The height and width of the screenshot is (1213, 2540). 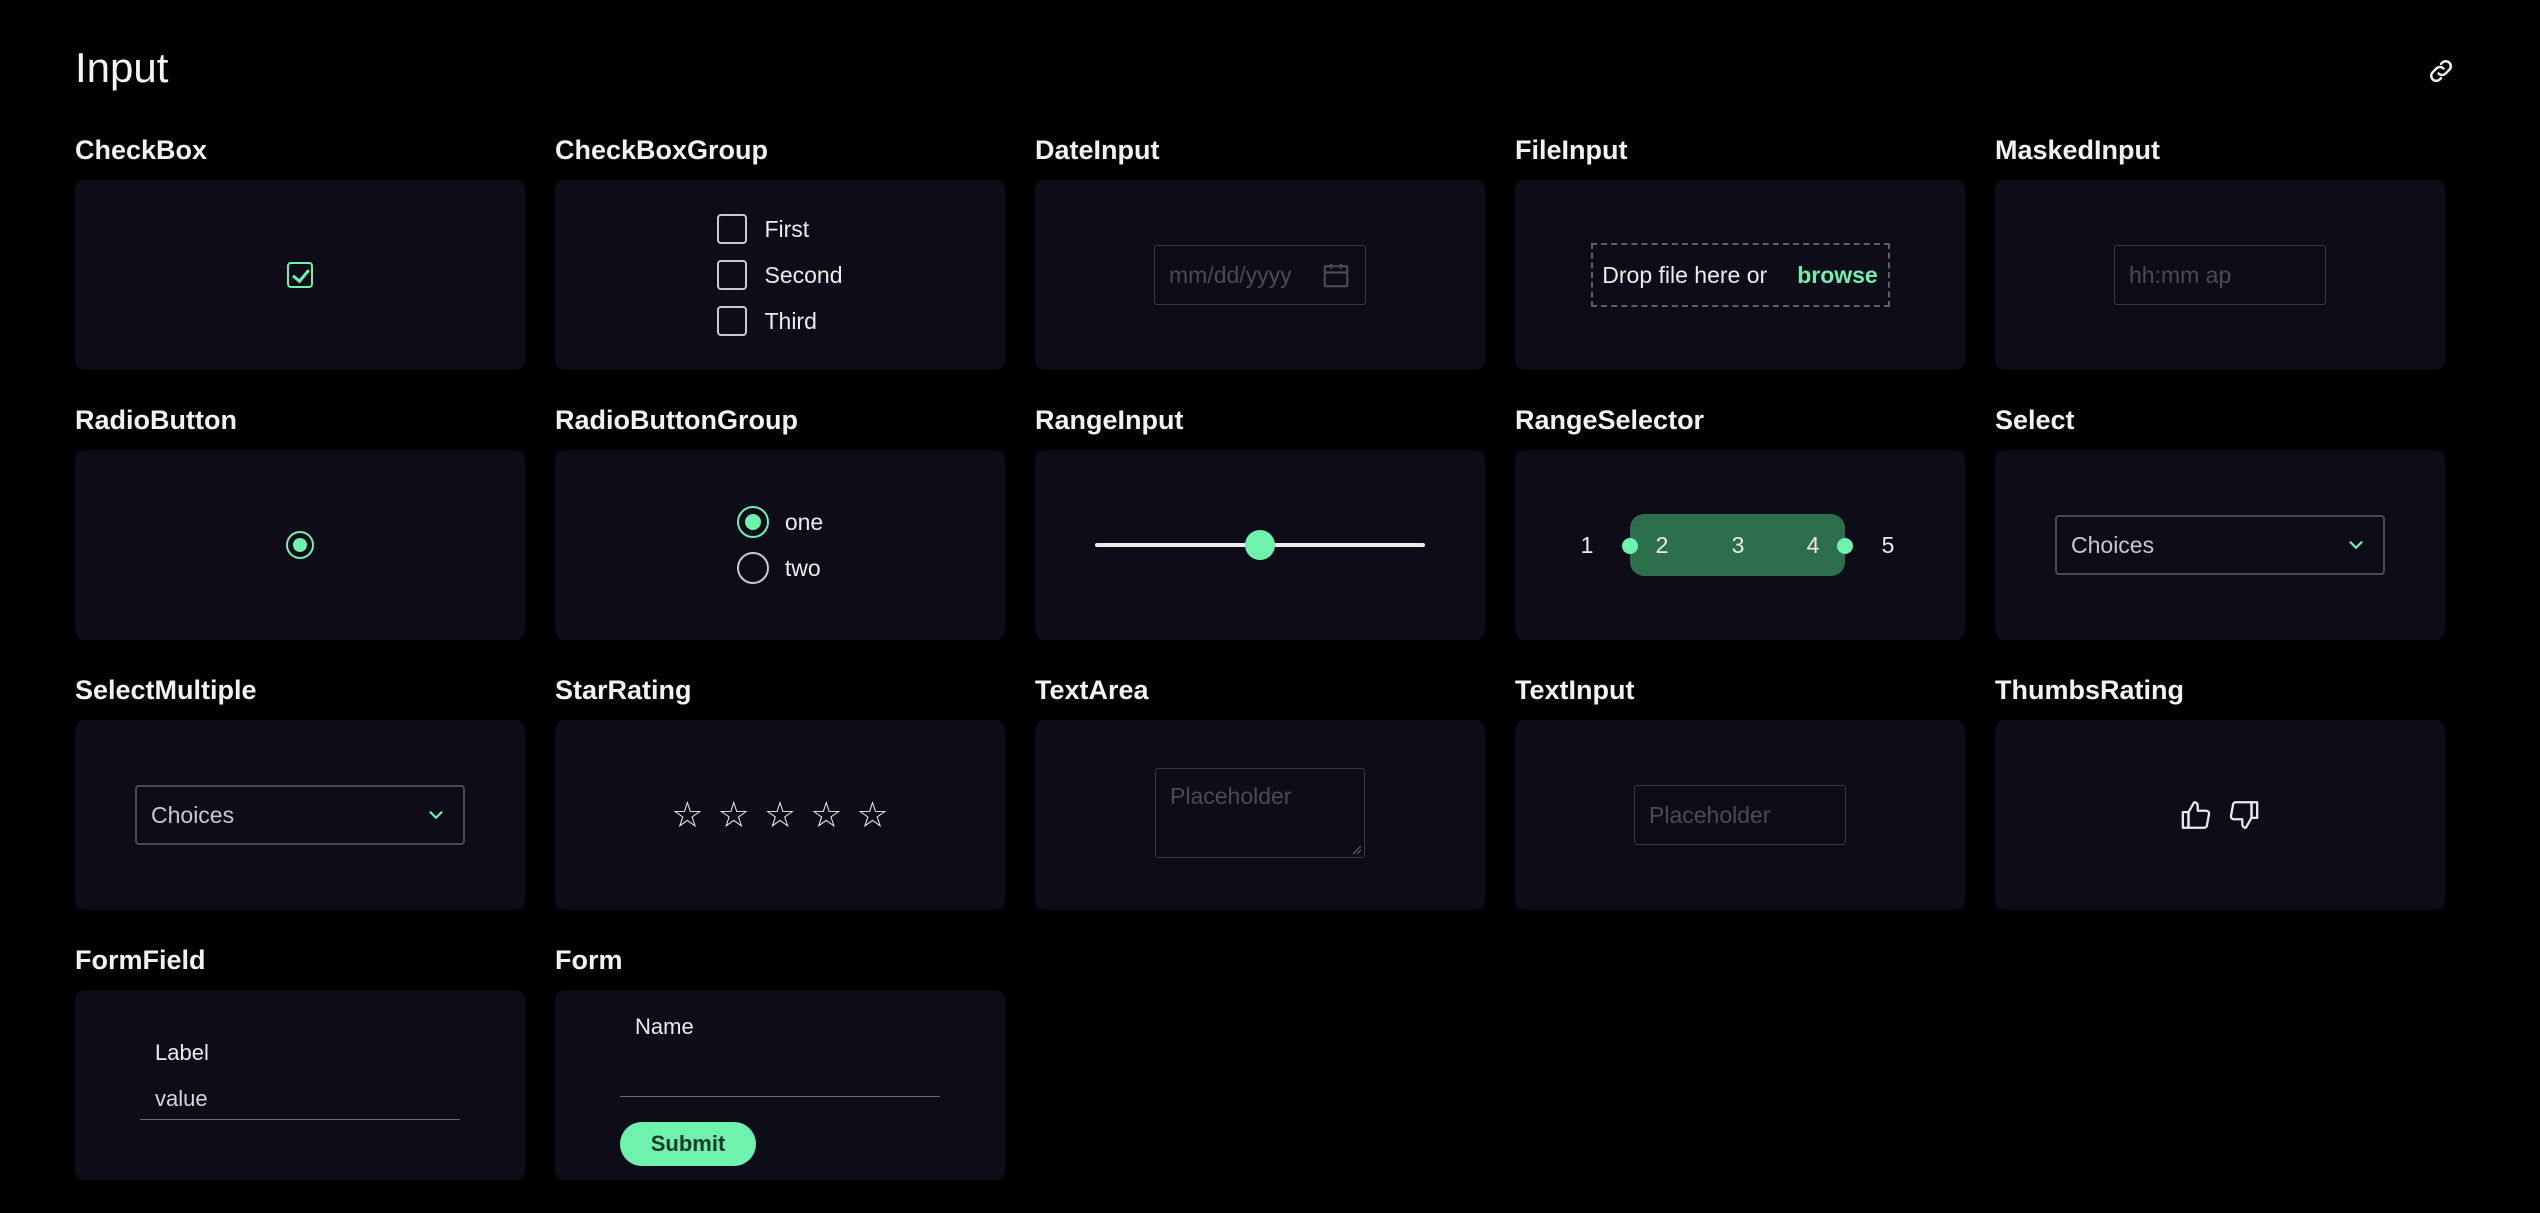 I want to click on thumbs-rating-section: ThumbsRating, so click(x=2220, y=808).